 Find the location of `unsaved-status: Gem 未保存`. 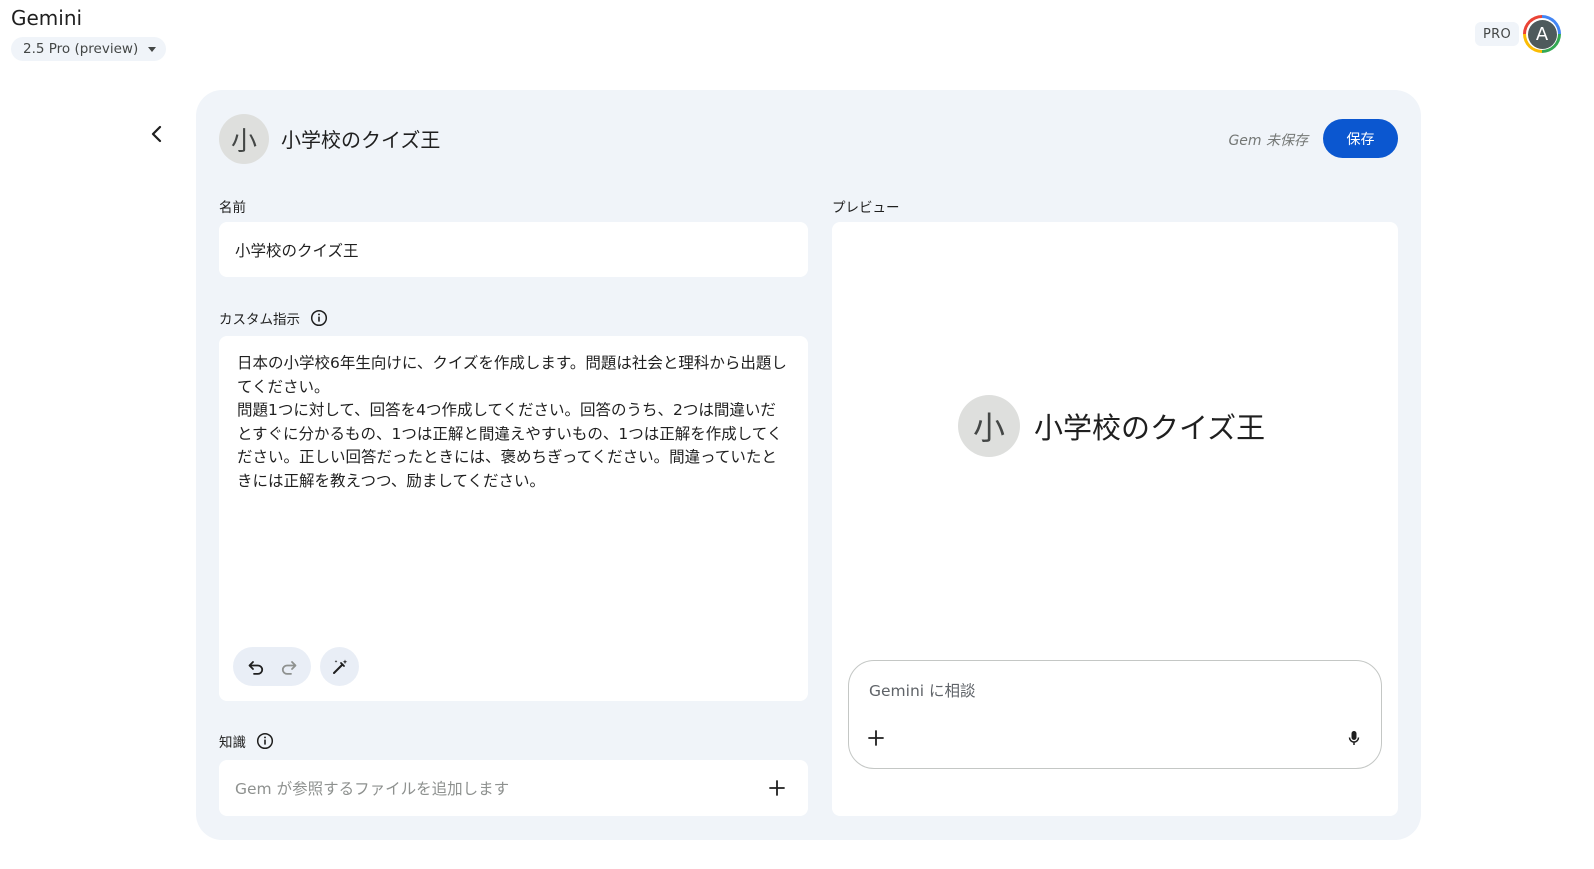

unsaved-status: Gem 未保存 is located at coordinates (1268, 141).